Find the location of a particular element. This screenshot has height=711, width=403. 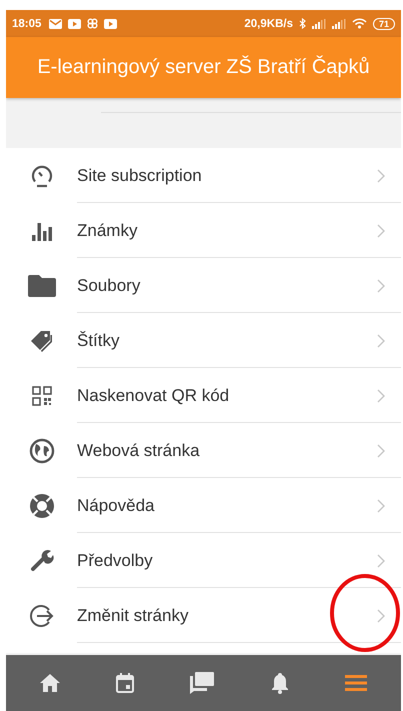

menu-item-label: Štítky is located at coordinates (99, 340).